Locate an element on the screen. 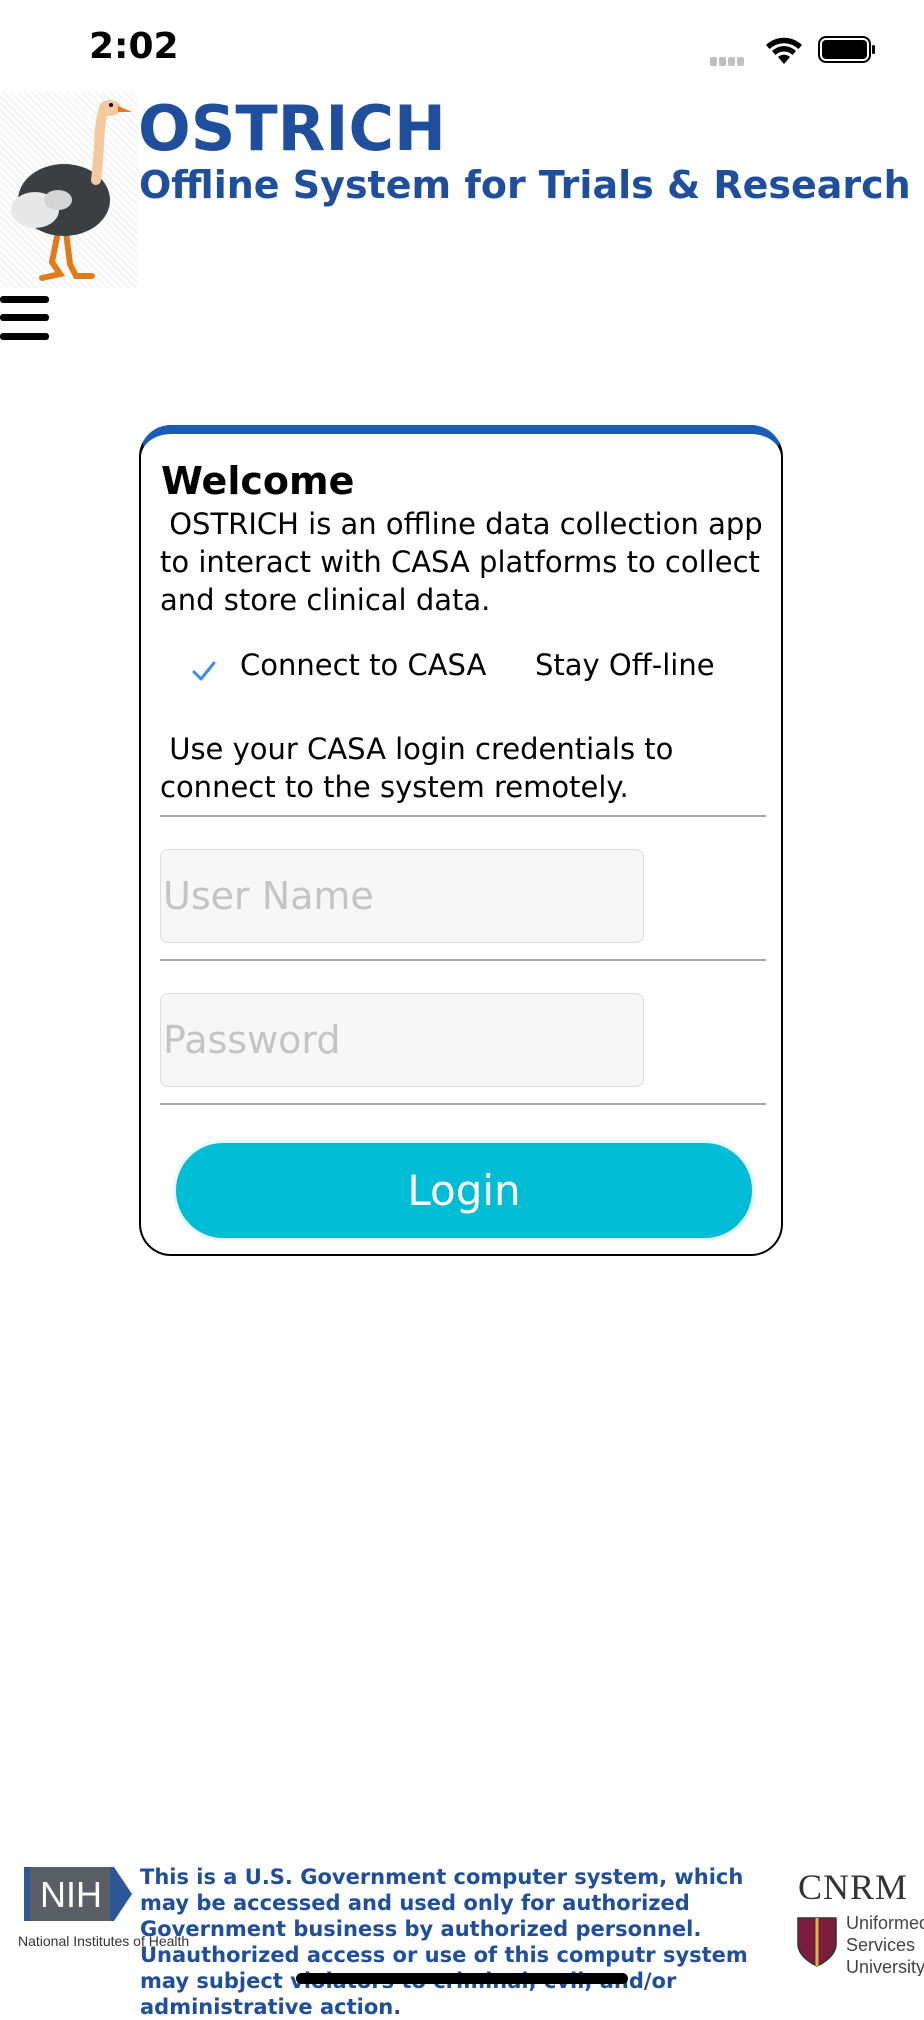  hamburger-menu-icon is located at coordinates (24, 318).